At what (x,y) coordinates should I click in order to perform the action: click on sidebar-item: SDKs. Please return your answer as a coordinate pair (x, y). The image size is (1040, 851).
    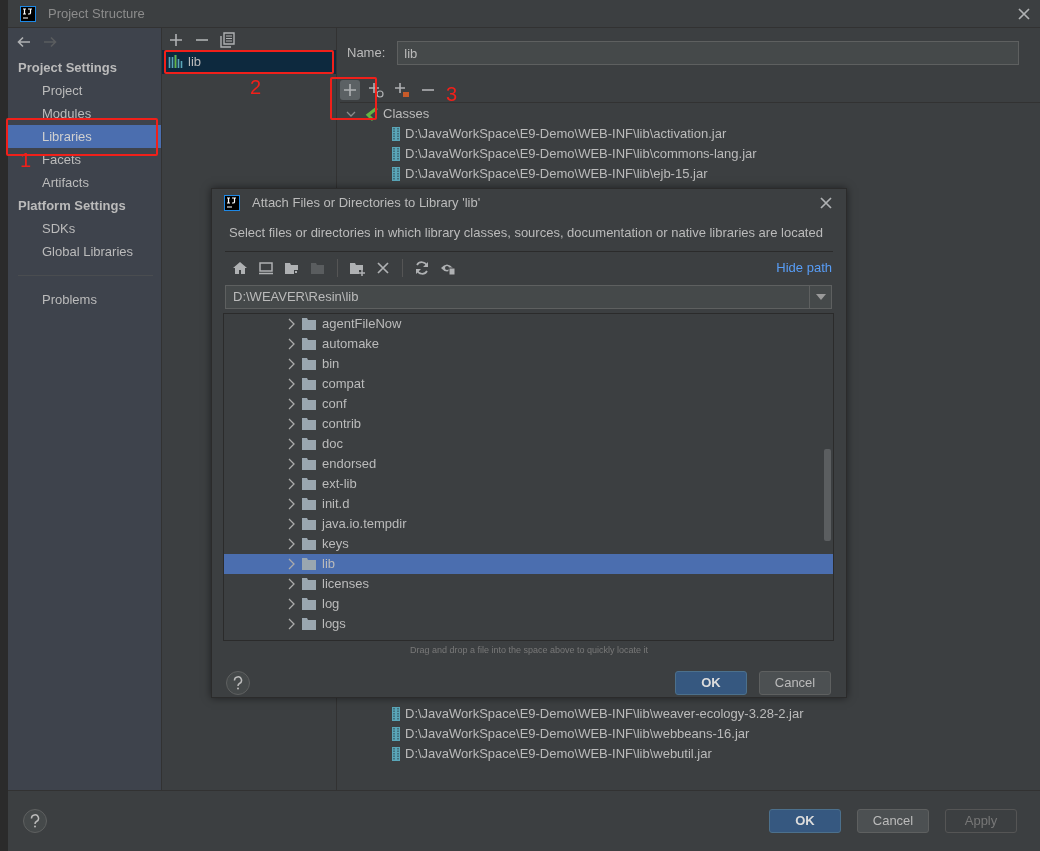
    Looking at the image, I should click on (84, 228).